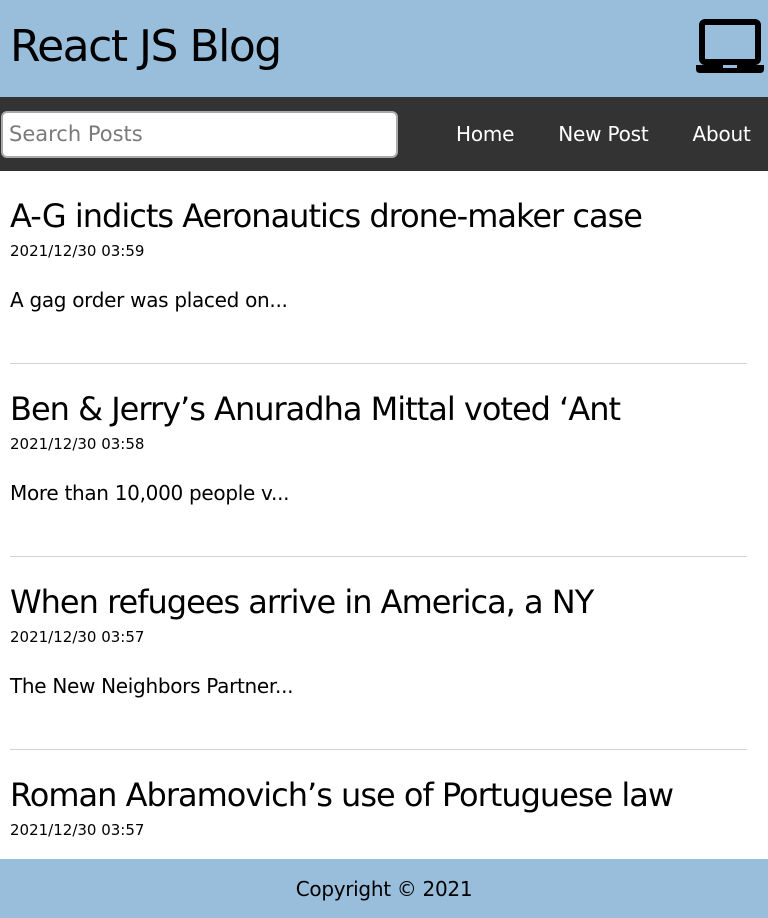  I want to click on laptop-icon, so click(730, 45).